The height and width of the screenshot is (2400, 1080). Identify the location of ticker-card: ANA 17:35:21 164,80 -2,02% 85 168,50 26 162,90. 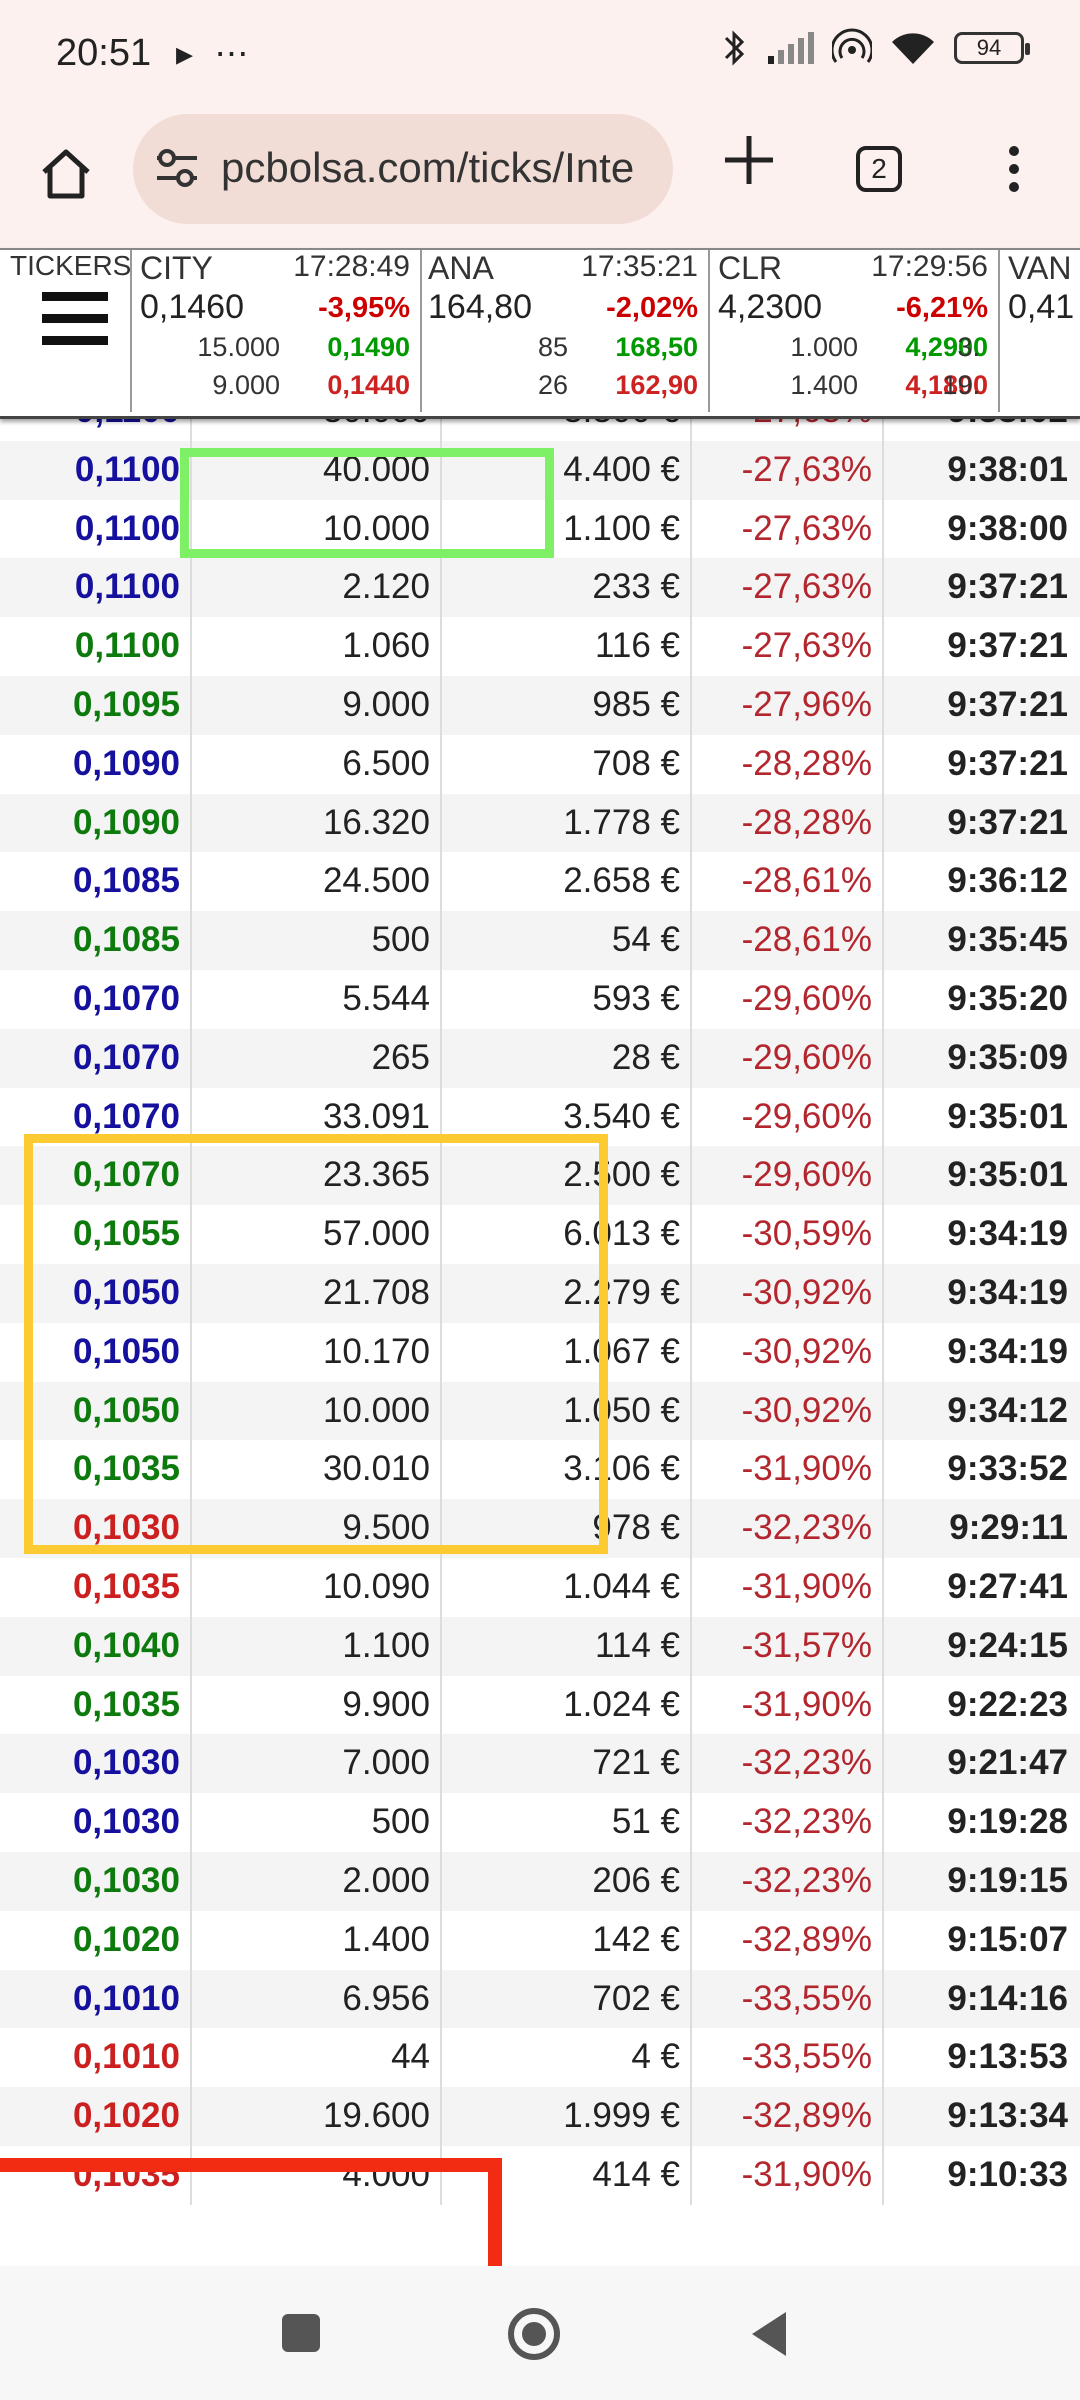
(565, 331).